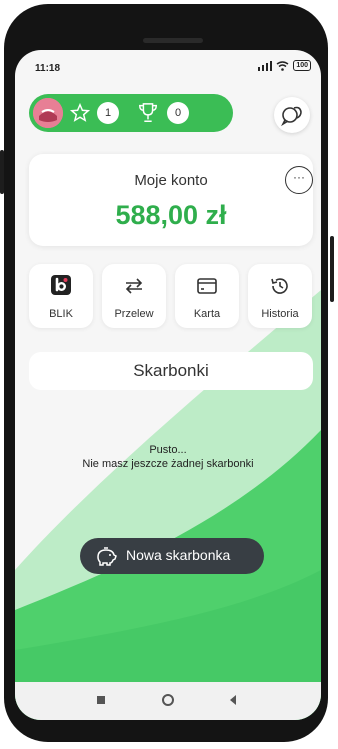 This screenshot has height=749, width=338. I want to click on savings-header: Skarbonki, so click(171, 371).